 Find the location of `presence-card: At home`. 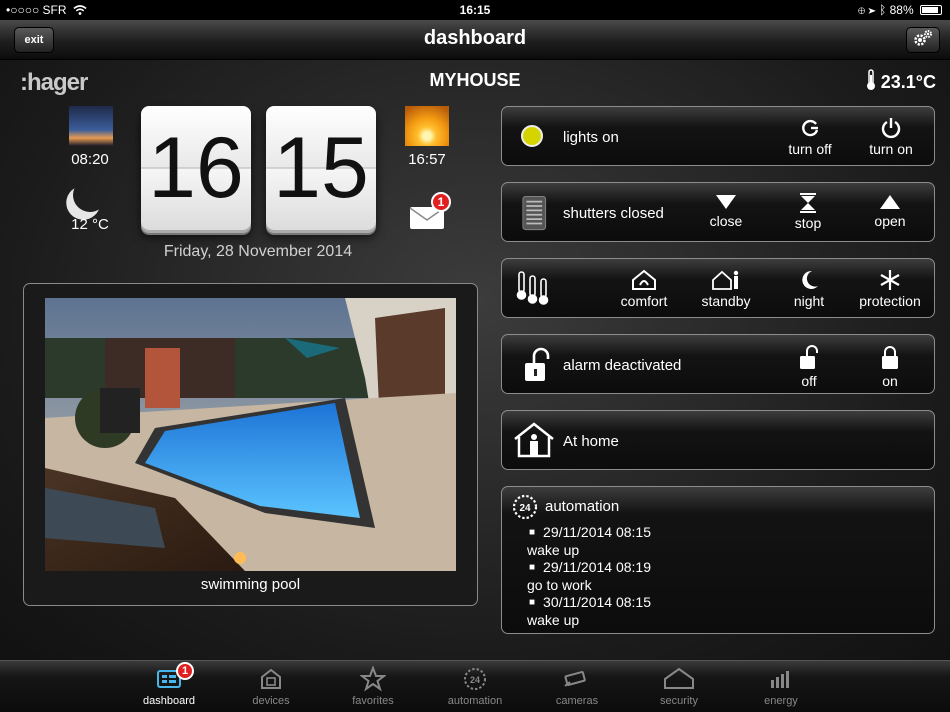

presence-card: At home is located at coordinates (718, 440).